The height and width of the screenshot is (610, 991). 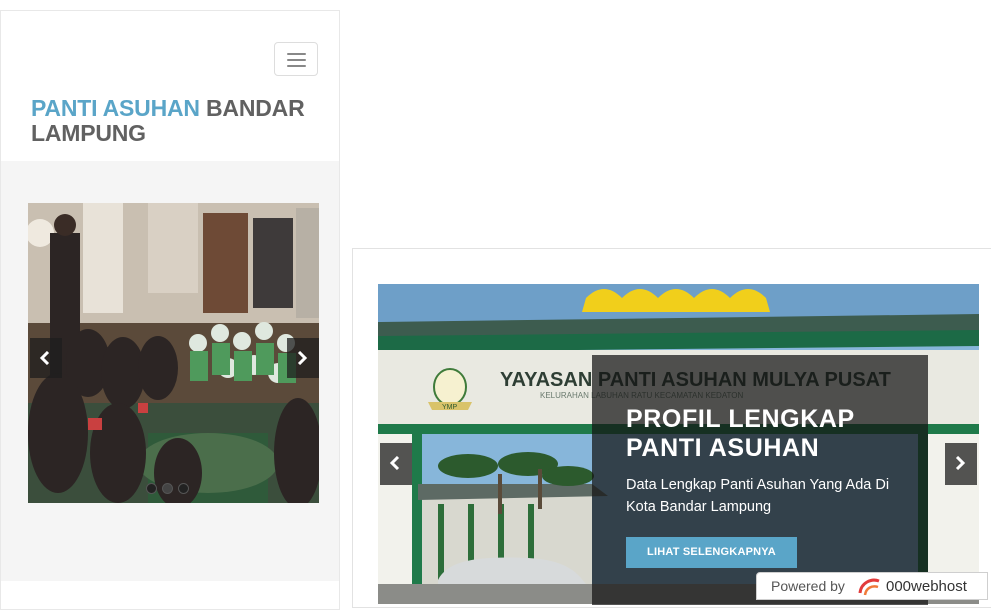 I want to click on brand-accent: PANTI ASUHAN, so click(x=115, y=108).